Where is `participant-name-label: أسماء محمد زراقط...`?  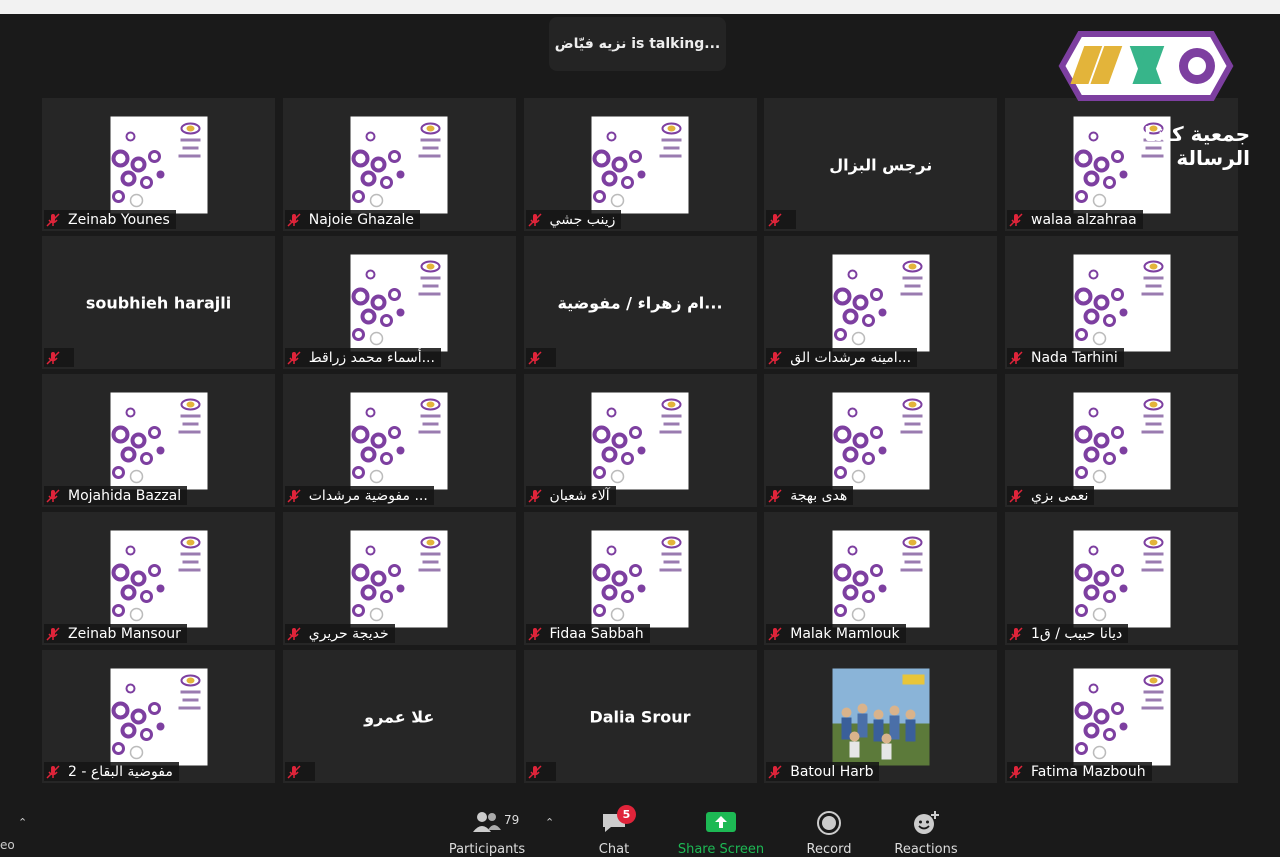
participant-name-label: أسماء محمد زراقط... is located at coordinates (362, 357).